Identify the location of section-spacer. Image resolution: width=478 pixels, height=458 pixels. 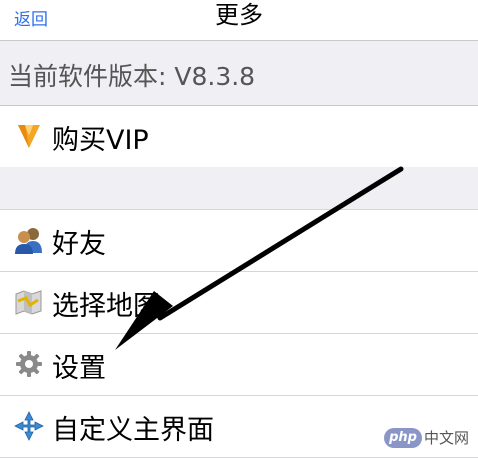
(239, 188).